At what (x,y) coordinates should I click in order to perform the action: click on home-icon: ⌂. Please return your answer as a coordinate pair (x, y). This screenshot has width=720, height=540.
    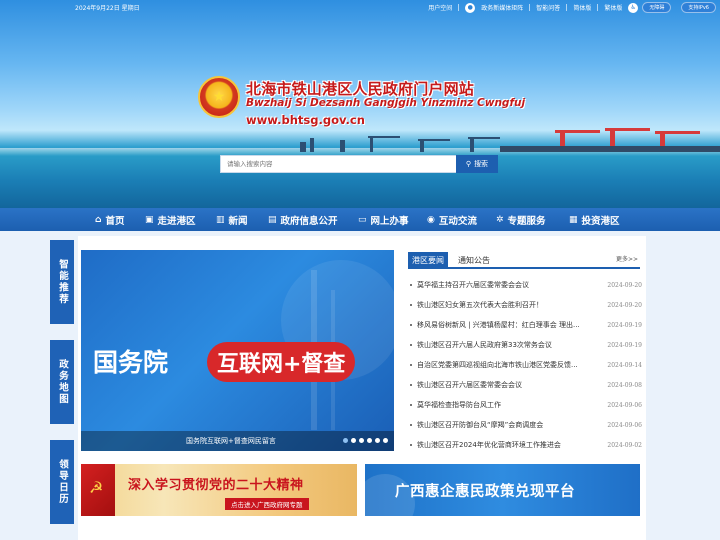
    Looking at the image, I should click on (98, 219).